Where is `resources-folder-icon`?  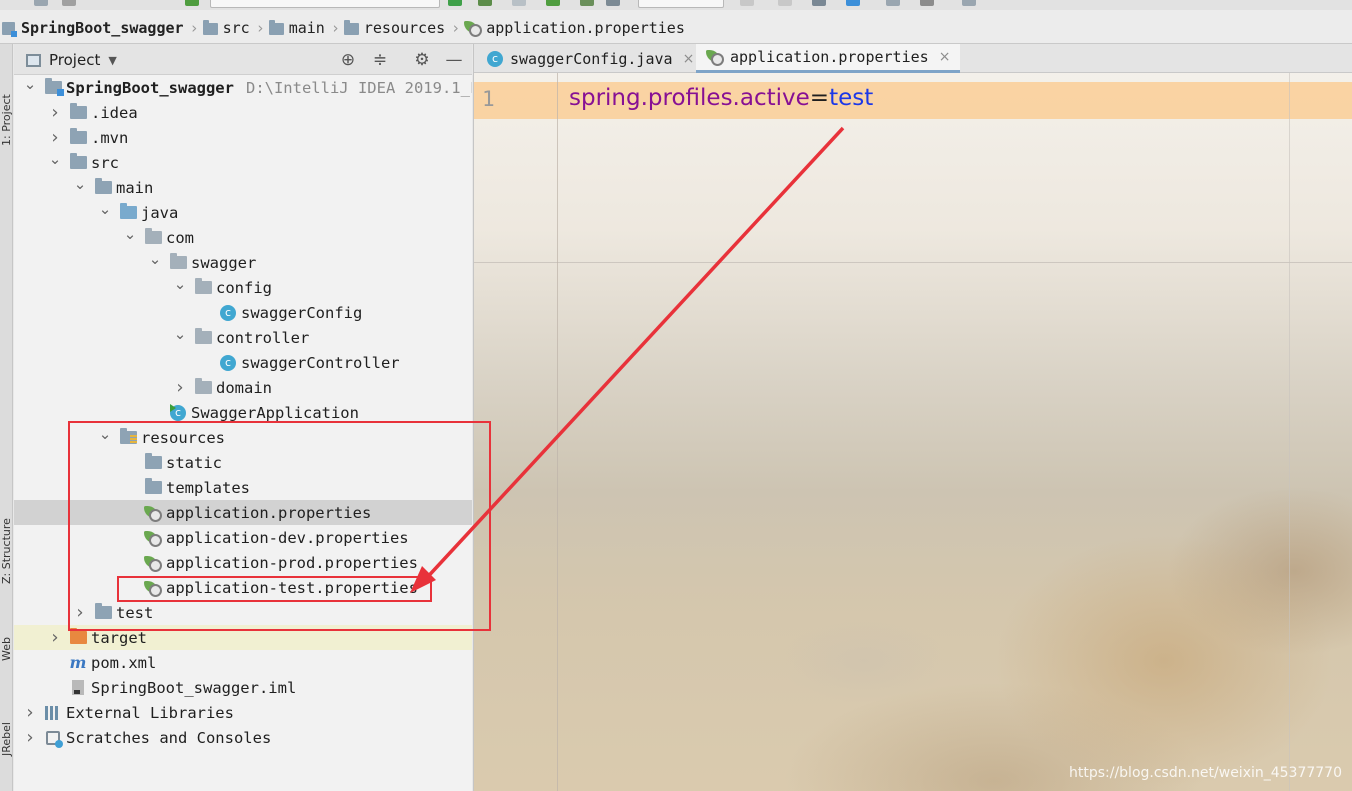
resources-folder-icon is located at coordinates (351, 27).